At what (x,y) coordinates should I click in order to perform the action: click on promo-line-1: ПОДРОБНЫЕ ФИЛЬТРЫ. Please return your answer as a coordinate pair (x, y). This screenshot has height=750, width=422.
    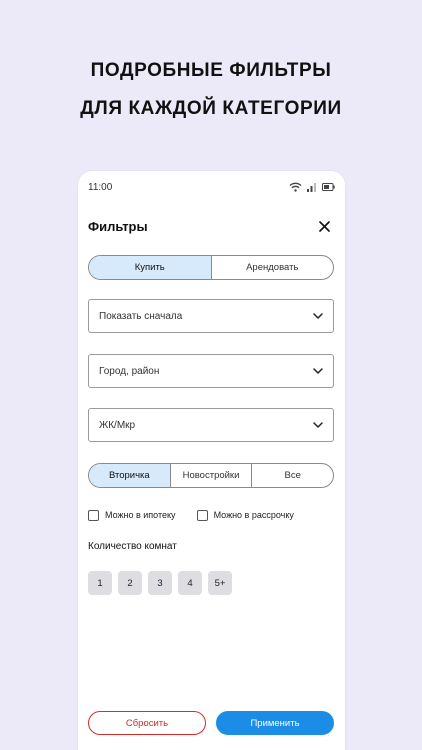
    Looking at the image, I should click on (211, 70).